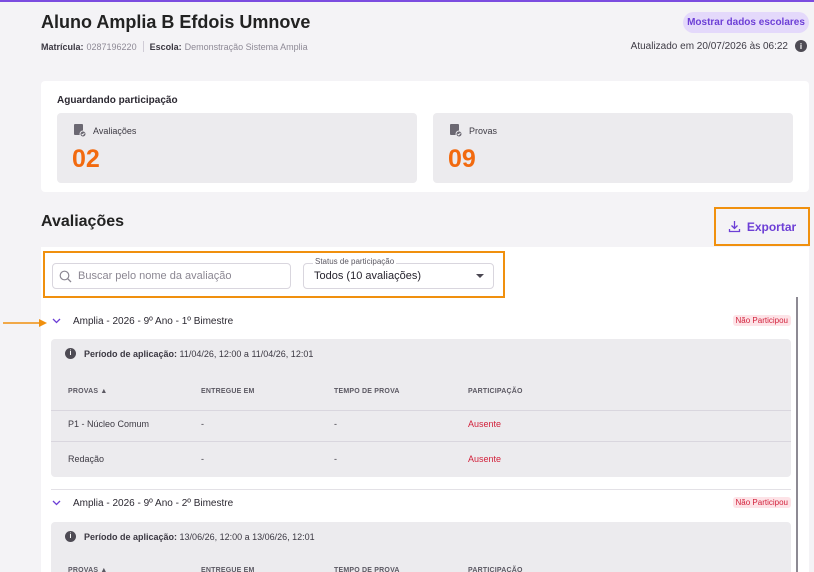  I want to click on period-value: 11/04/26, 12:00 a 11/04/26, 12:01, so click(246, 353).